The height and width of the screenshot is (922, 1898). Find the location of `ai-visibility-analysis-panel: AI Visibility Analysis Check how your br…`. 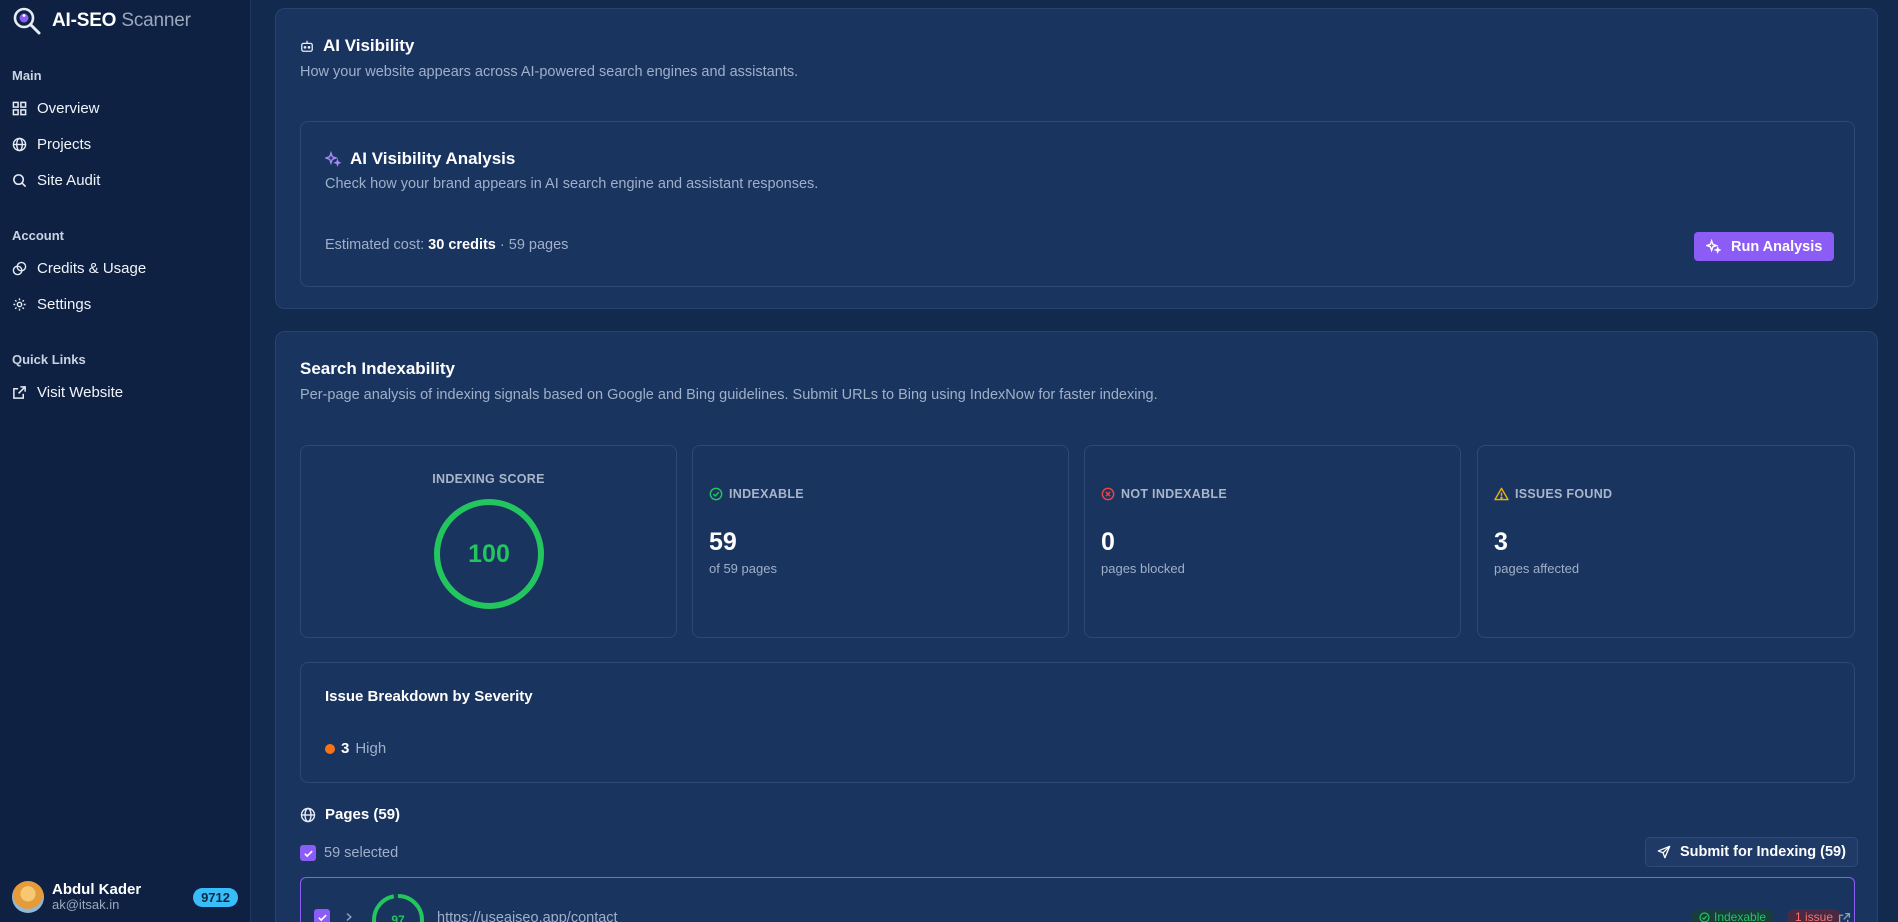

ai-visibility-analysis-panel: AI Visibility Analysis Check how your br… is located at coordinates (1077, 204).